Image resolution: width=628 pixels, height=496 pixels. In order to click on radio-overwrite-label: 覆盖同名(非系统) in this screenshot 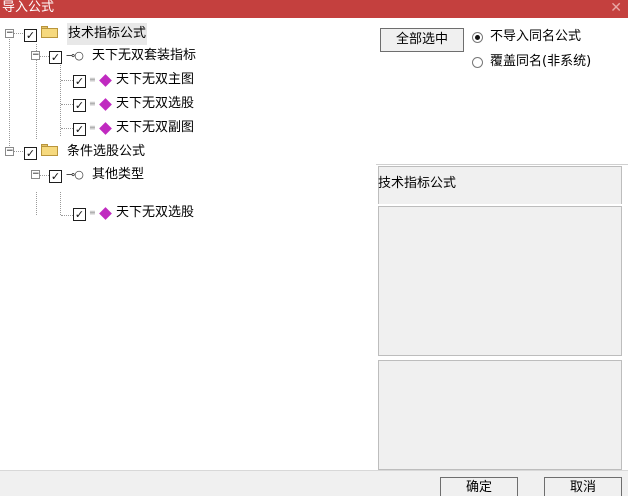, I will do `click(540, 62)`.